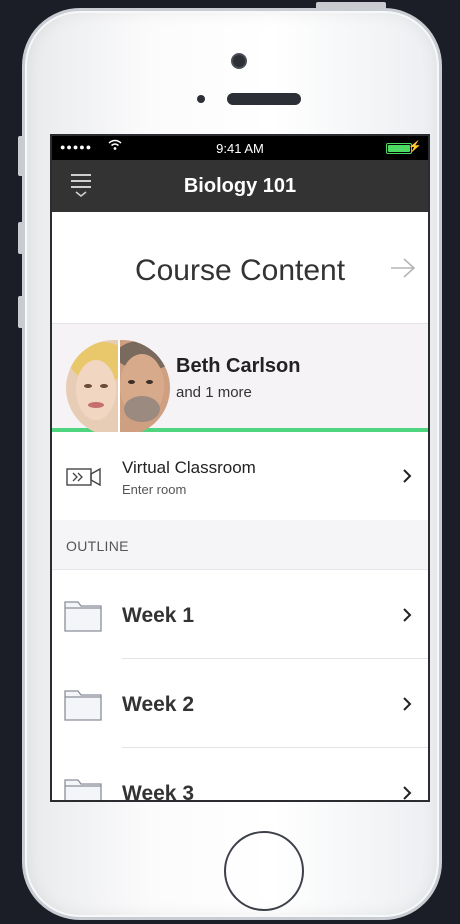  I want to click on home-button, so click(264, 871).